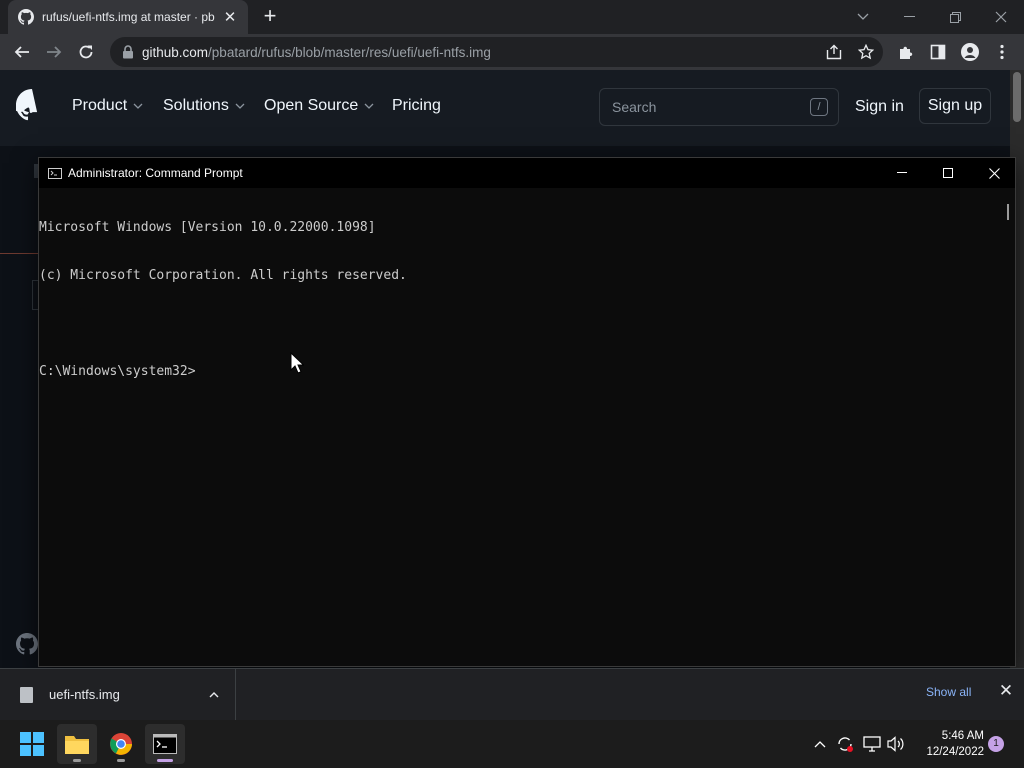 Image resolution: width=1024 pixels, height=768 pixels. Describe the element at coordinates (996, 744) in the screenshot. I see `notification-badge: 1` at that location.